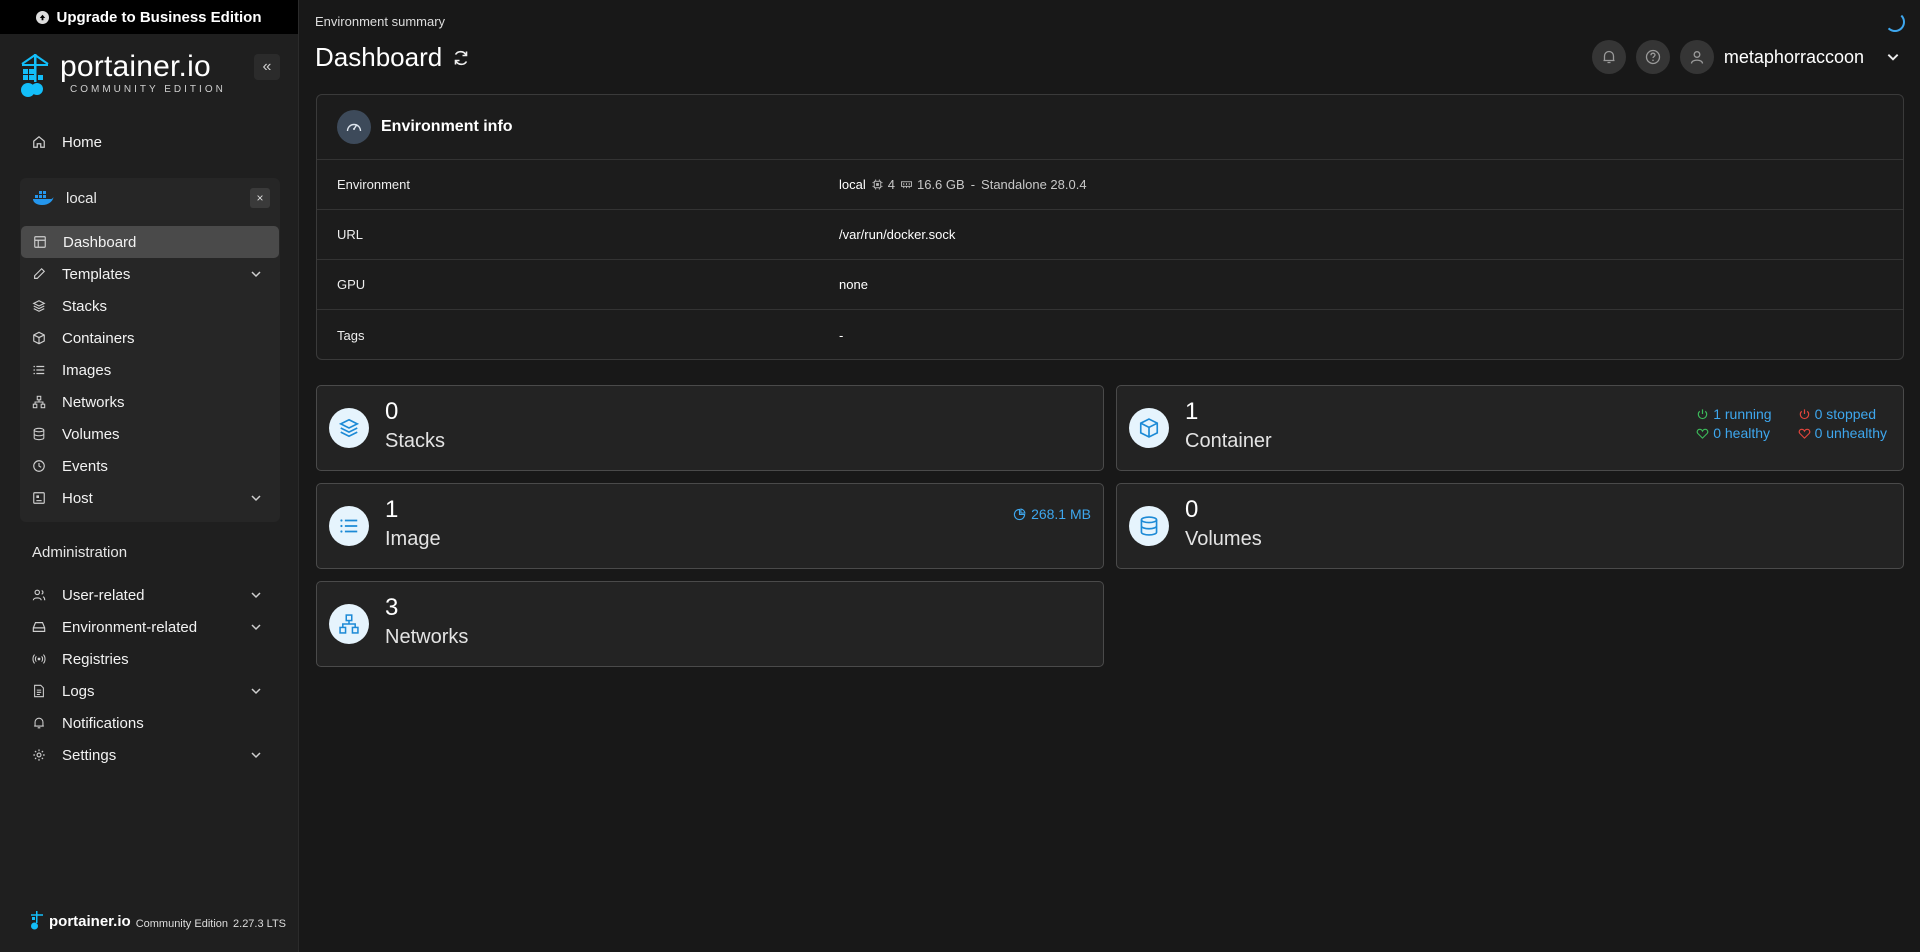 The image size is (1920, 952). Describe the element at coordinates (39, 691) in the screenshot. I see `file-text-icon` at that location.